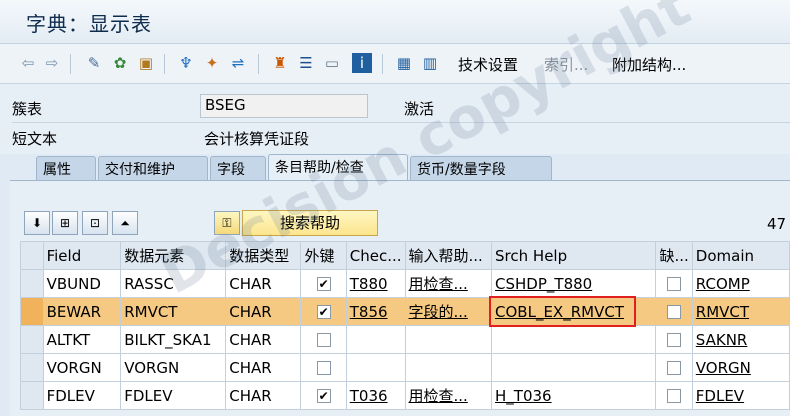 Image resolution: width=790 pixels, height=416 pixels. What do you see at coordinates (430, 63) in the screenshot?
I see `table-view-icon: ▥` at bounding box center [430, 63].